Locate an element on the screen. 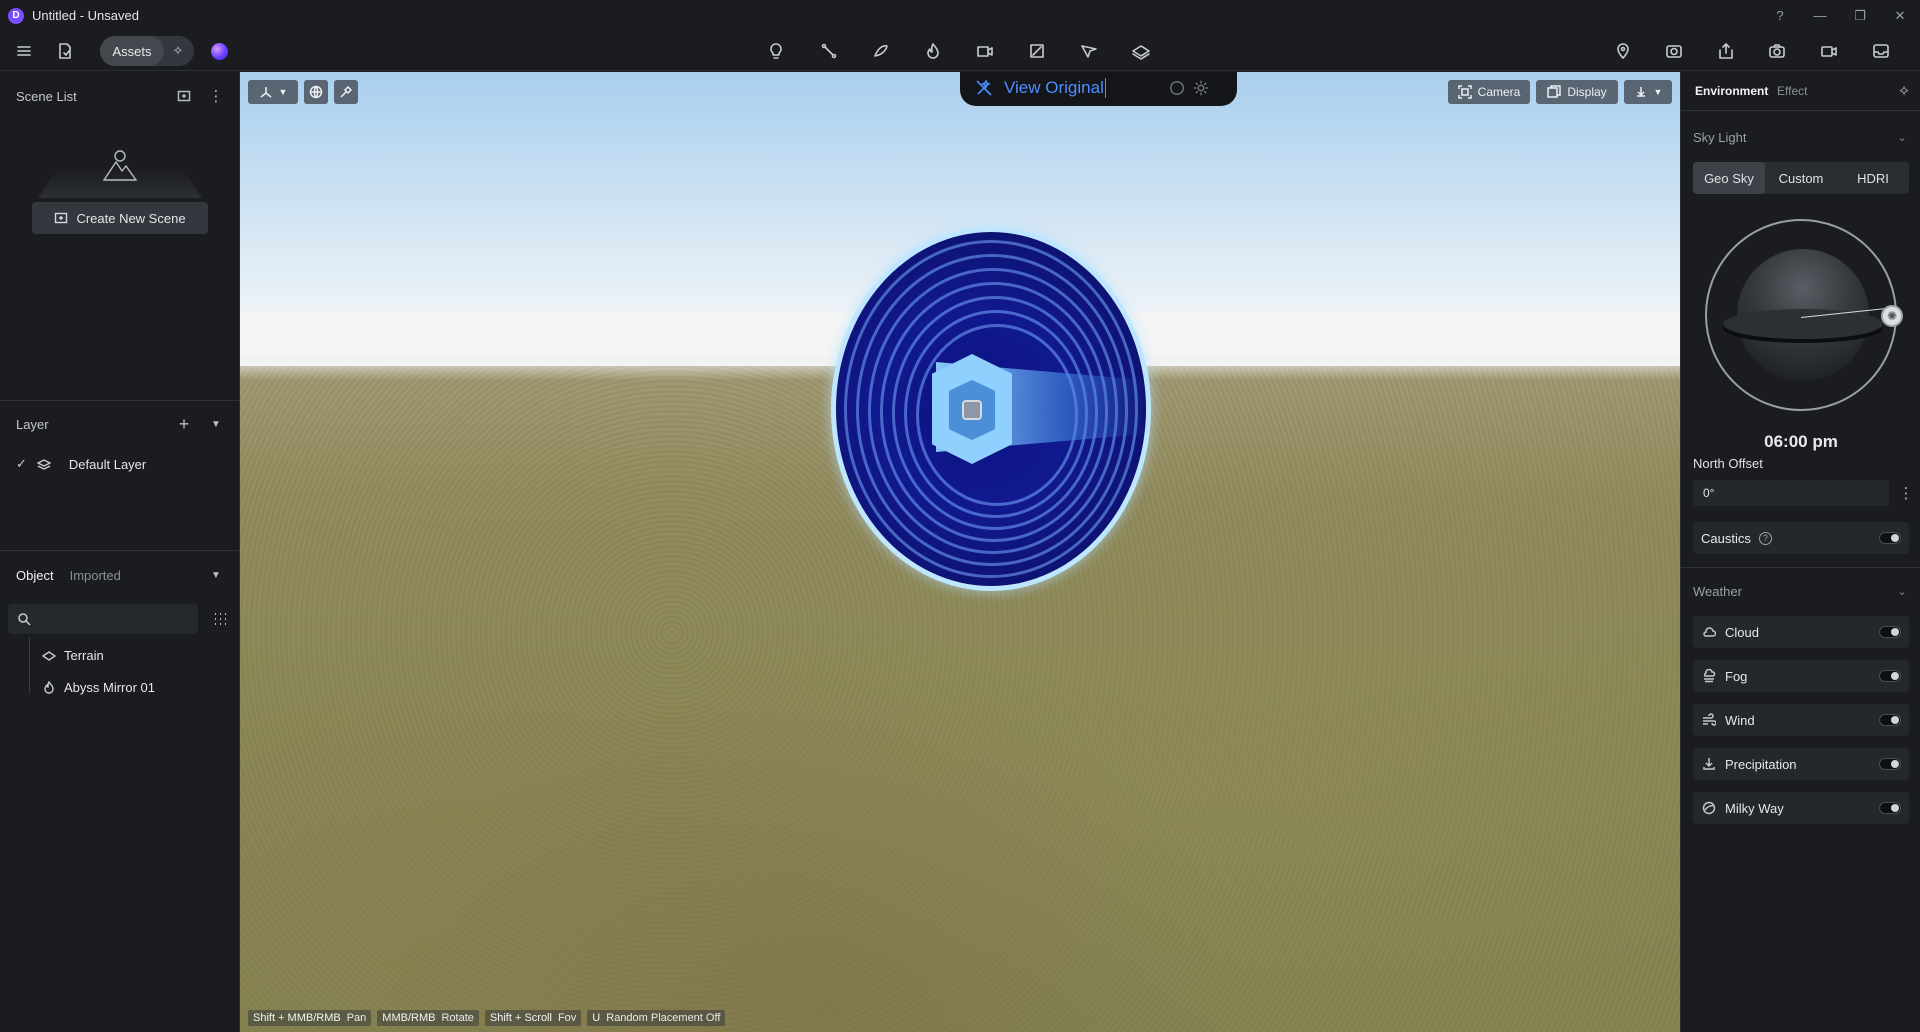  layer-row-default: ✓ Default Layer is located at coordinates (81, 464).